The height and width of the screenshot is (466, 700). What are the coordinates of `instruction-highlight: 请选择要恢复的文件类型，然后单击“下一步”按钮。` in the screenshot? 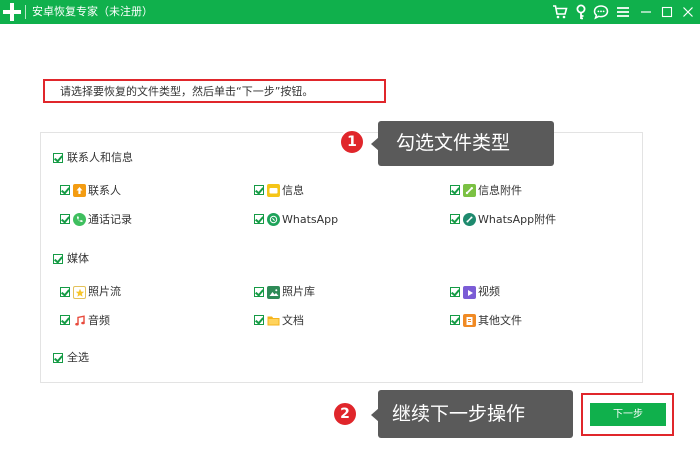 It's located at (214, 91).